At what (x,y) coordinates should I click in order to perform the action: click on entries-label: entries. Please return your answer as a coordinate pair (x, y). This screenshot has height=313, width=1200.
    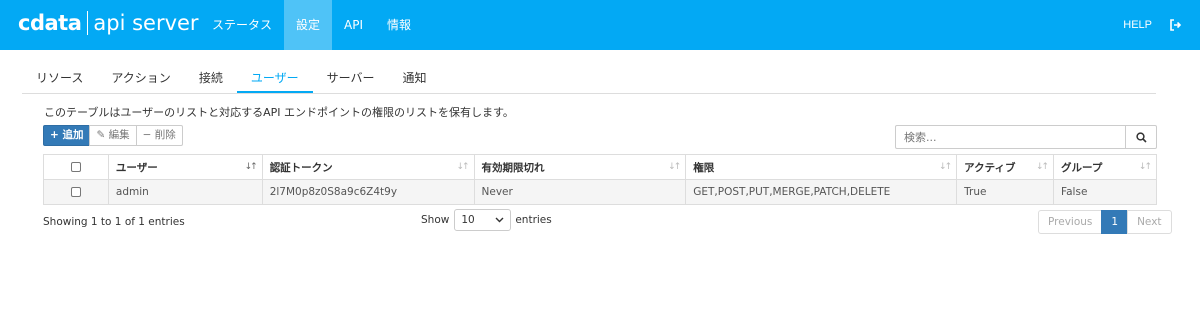
    Looking at the image, I should click on (533, 220).